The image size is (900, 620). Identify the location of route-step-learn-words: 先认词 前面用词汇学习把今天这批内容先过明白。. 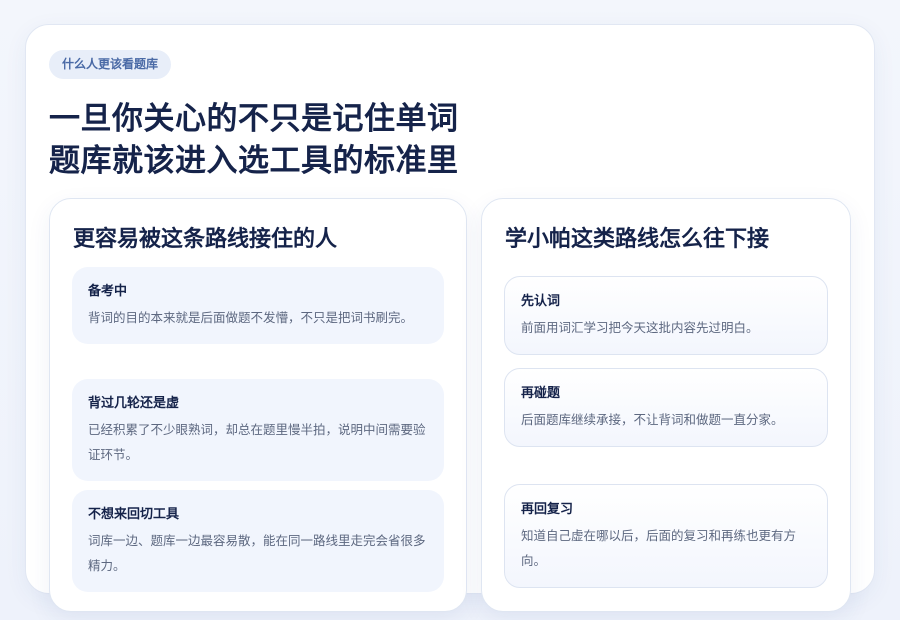
(666, 315).